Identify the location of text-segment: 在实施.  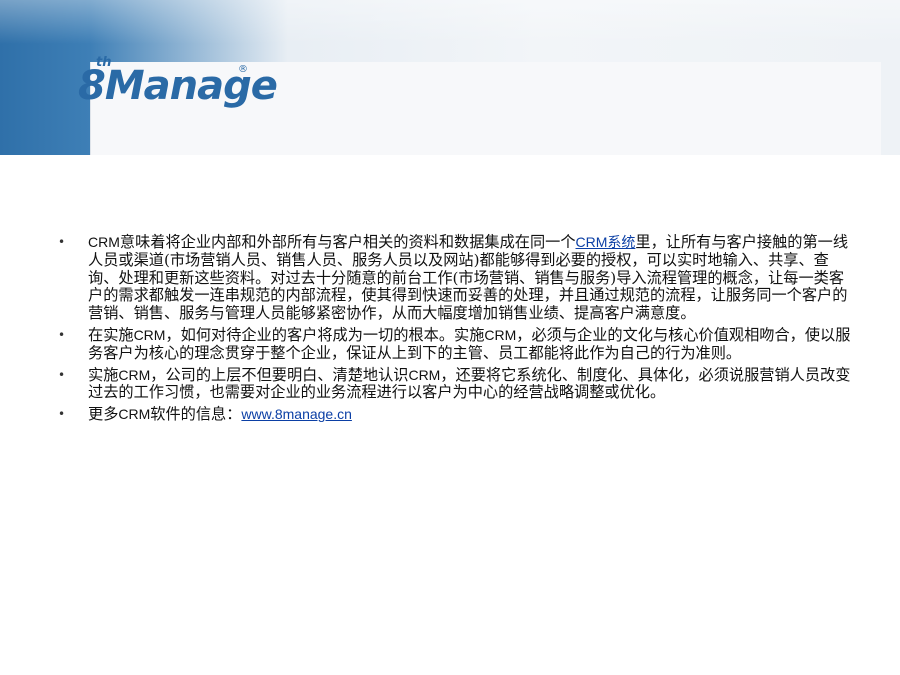
(111, 334).